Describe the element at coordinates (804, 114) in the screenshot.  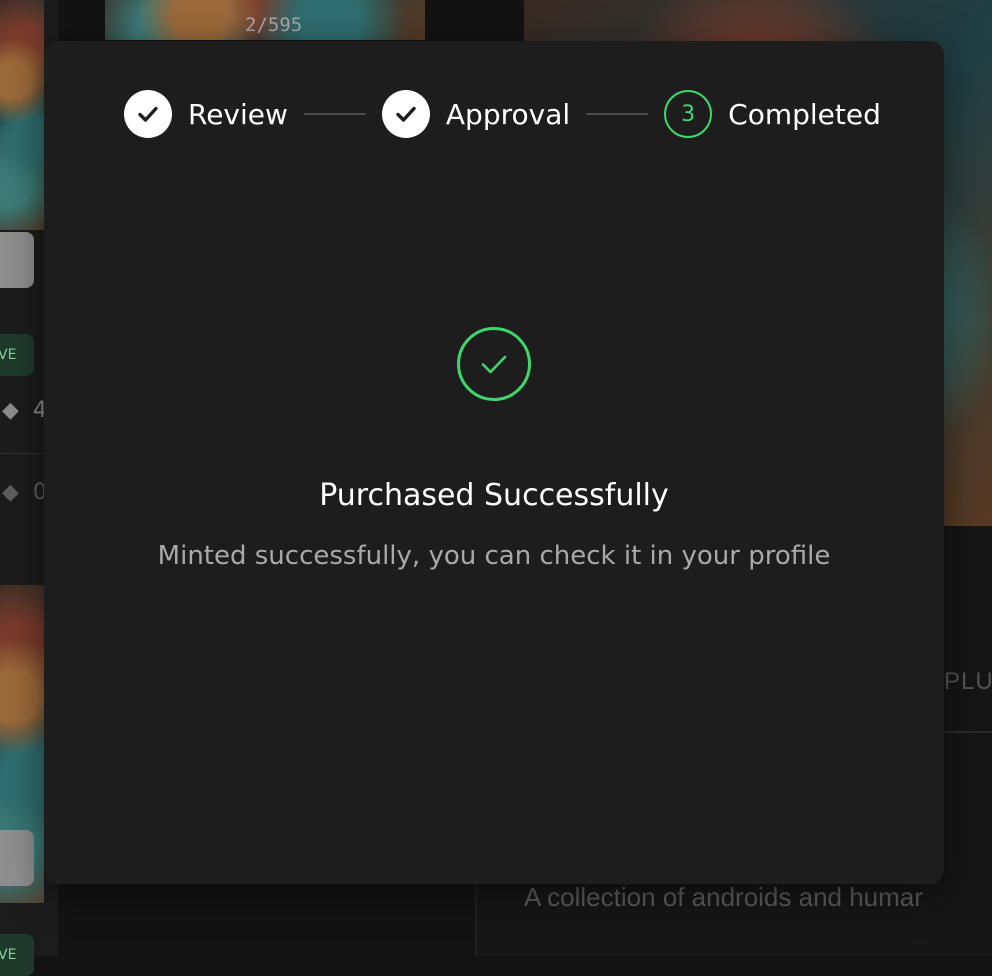
I see `step-label: Completed` at that location.